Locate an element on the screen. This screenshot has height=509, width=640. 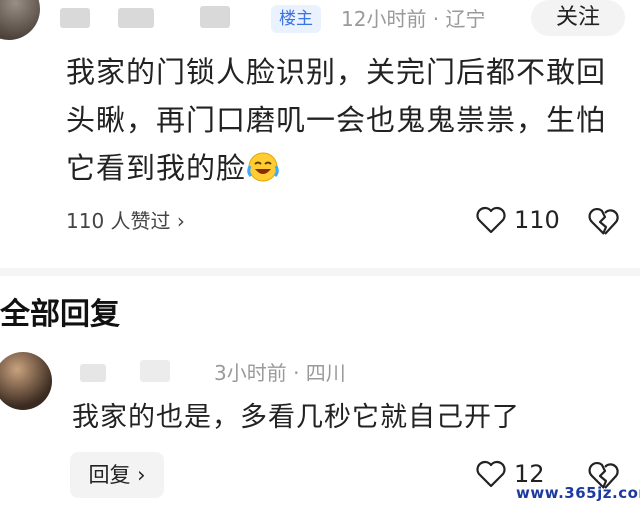
follow-button: 关注 is located at coordinates (578, 18).